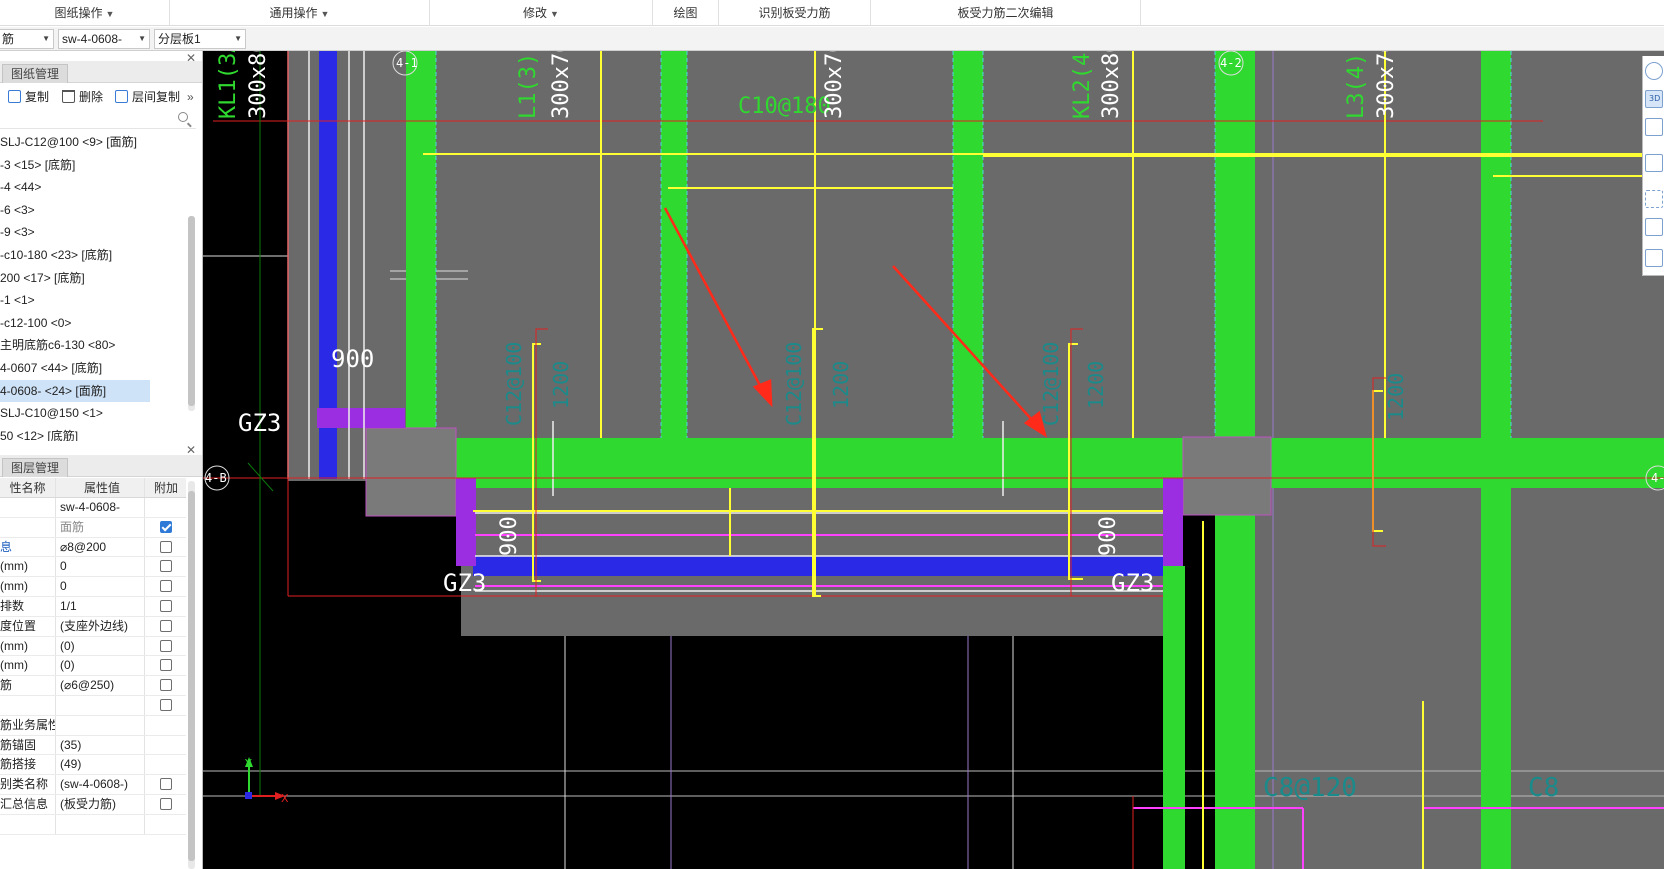 The height and width of the screenshot is (869, 1664). Describe the element at coordinates (98, 120) in the screenshot. I see `drawing-search` at that location.